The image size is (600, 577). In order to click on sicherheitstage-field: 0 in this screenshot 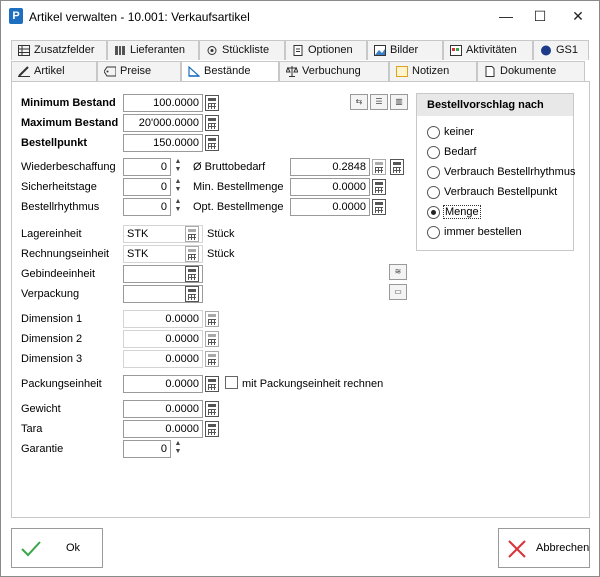, I will do `click(147, 187)`.